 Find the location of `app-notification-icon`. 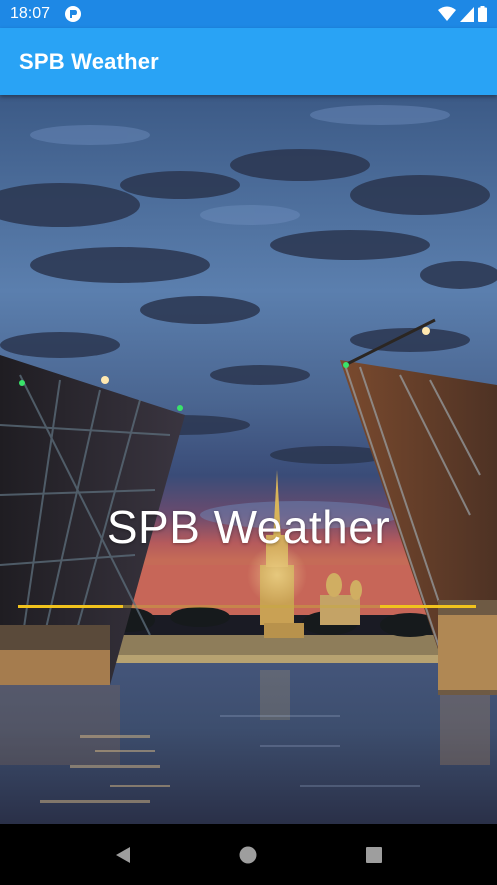

app-notification-icon is located at coordinates (73, 14).